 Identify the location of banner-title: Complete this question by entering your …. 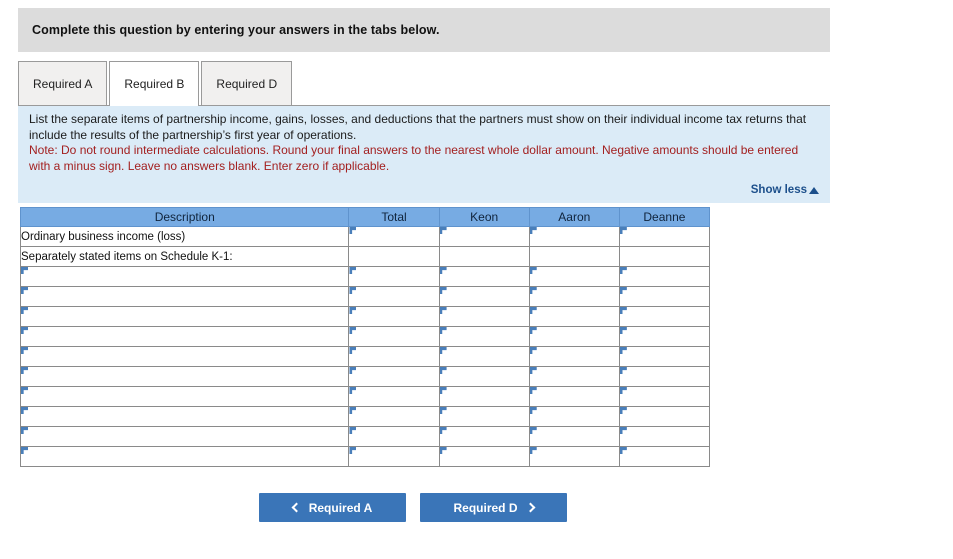
(236, 30).